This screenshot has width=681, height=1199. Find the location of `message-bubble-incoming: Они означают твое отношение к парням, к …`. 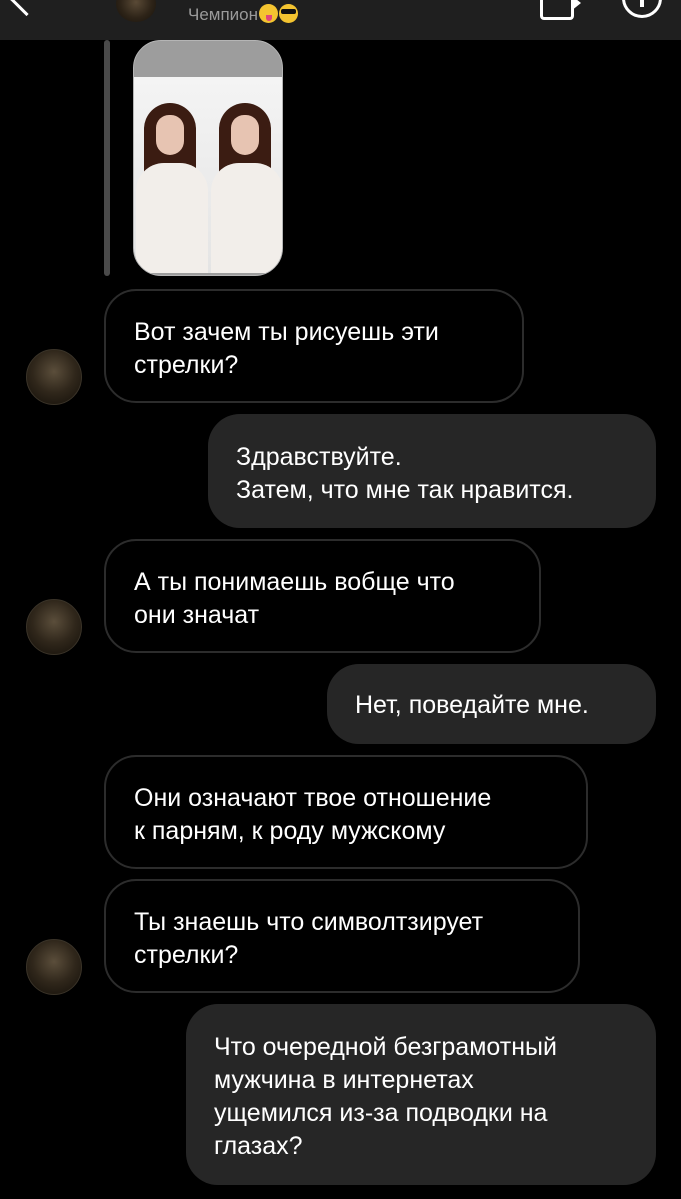

message-bubble-incoming: Они означают твое отношение к парням, к … is located at coordinates (346, 812).